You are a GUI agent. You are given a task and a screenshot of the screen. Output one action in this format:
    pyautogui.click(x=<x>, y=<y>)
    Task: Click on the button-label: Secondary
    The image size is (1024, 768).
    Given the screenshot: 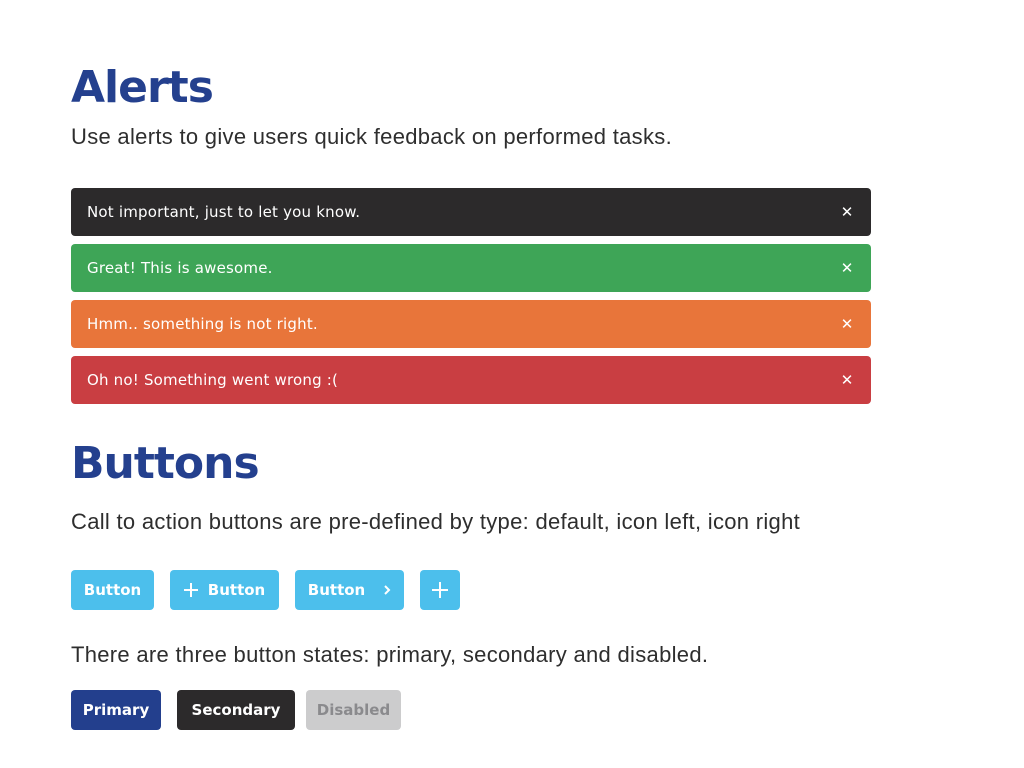 What is the action you would take?
    pyautogui.click(x=236, y=710)
    